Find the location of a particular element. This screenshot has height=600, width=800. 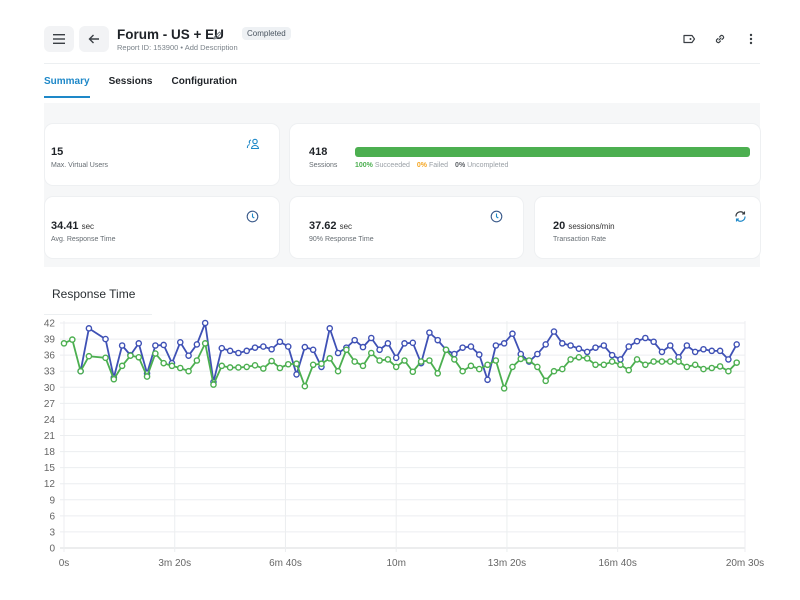

p90-response-value: 37.62 sec is located at coordinates (330, 226).